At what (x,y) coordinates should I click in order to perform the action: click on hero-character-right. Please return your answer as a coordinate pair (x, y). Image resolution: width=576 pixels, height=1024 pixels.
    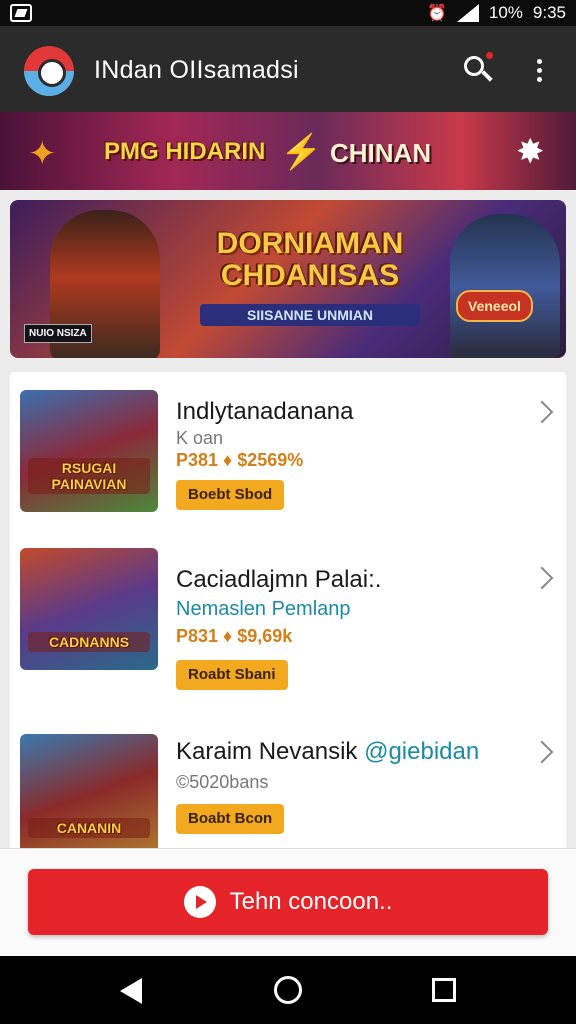
    Looking at the image, I should click on (505, 286).